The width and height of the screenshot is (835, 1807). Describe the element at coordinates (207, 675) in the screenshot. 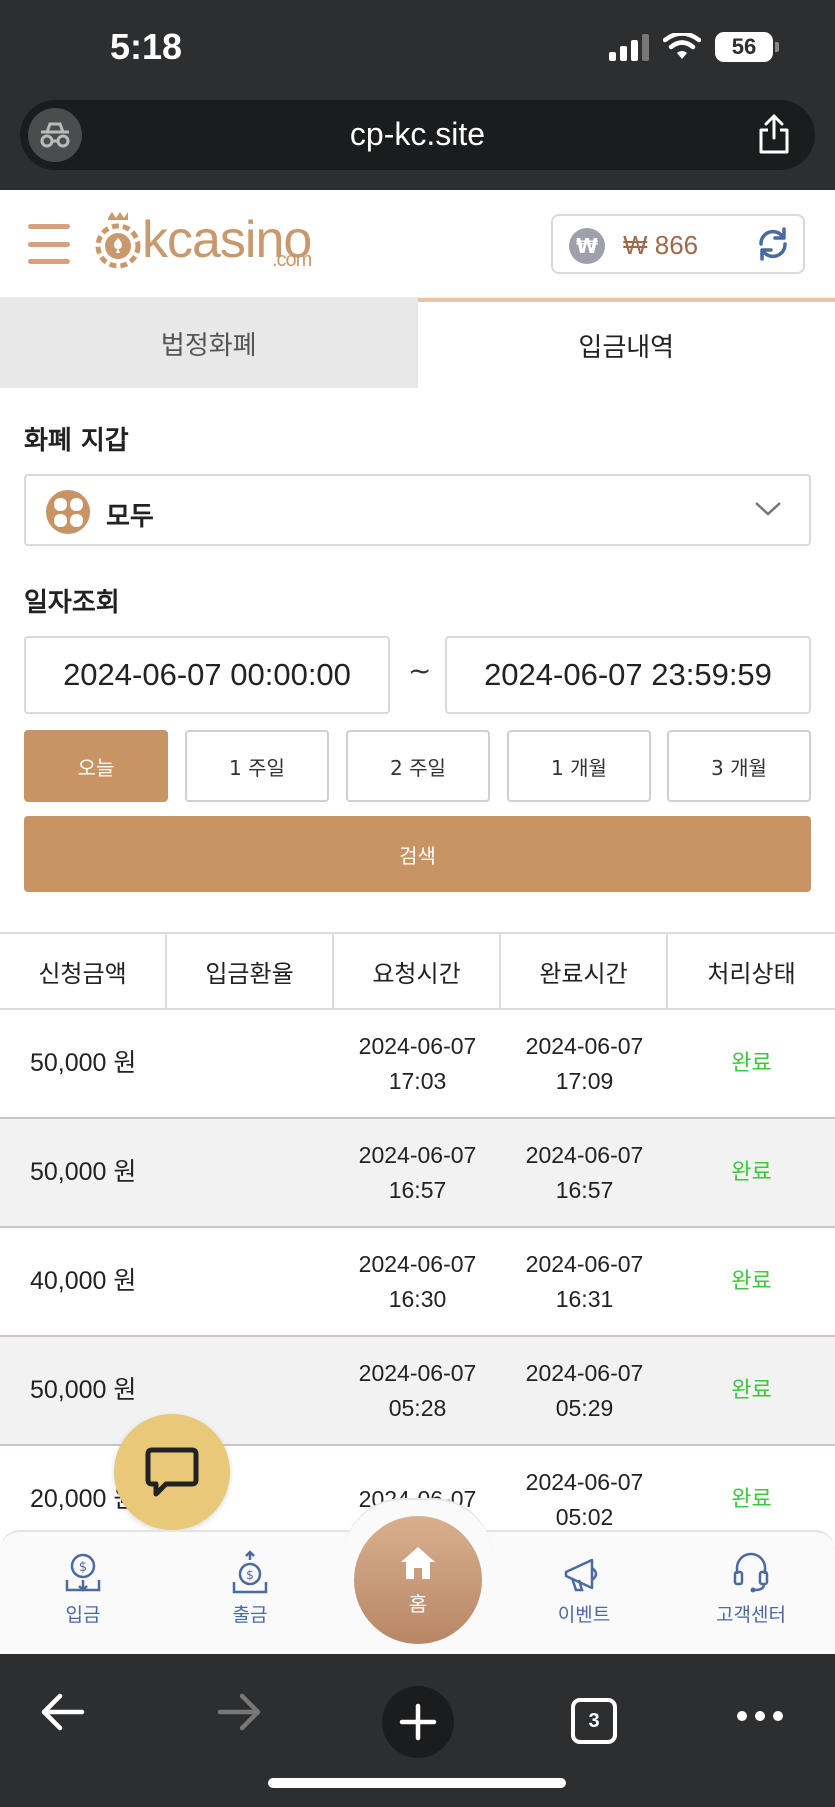

I see `date-from-input: 2024-06-07 00:00:00` at that location.